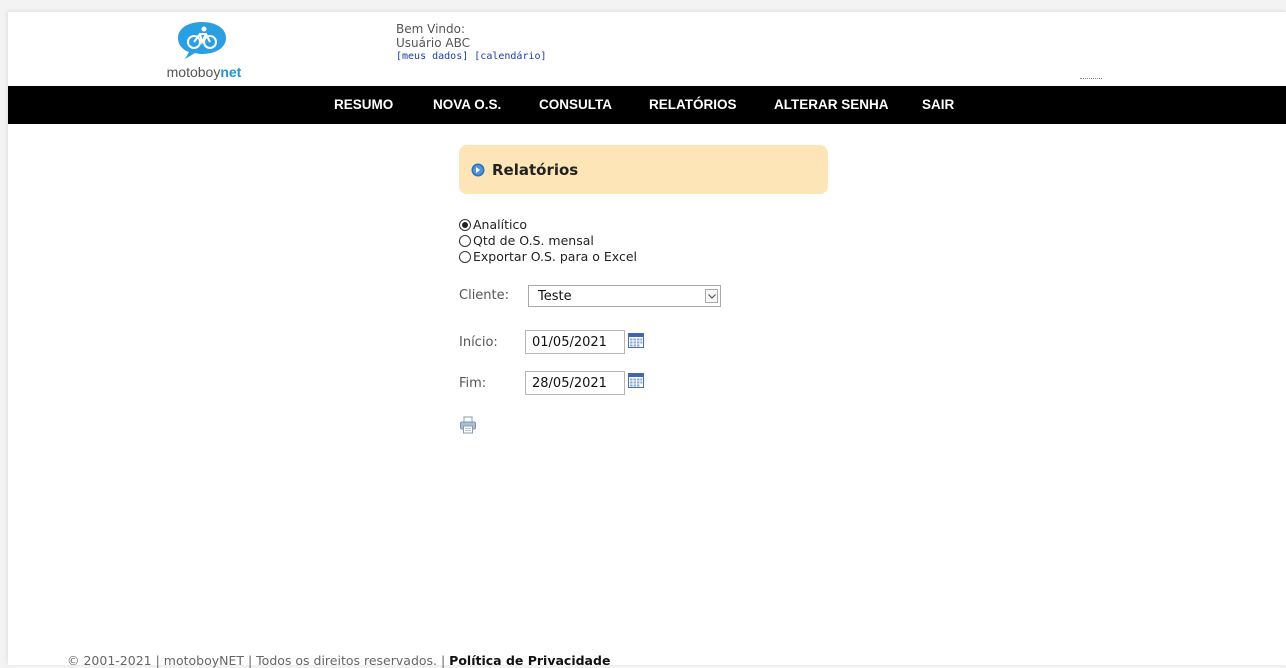 The height and width of the screenshot is (668, 1286). What do you see at coordinates (204, 72) in the screenshot?
I see `logo-text: motoboynet` at bounding box center [204, 72].